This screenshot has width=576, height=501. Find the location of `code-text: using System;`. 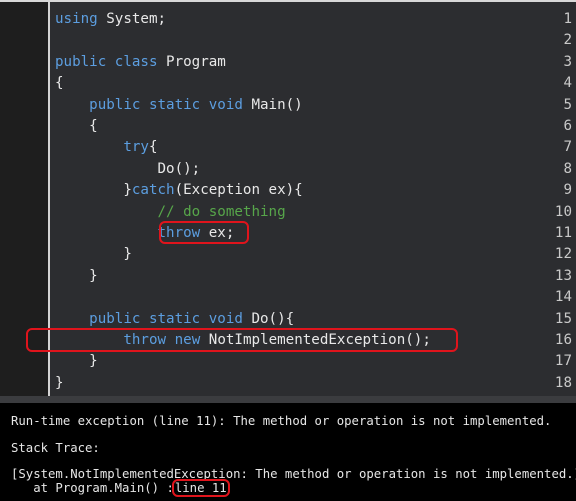

code-text: using System; is located at coordinates (110, 19).